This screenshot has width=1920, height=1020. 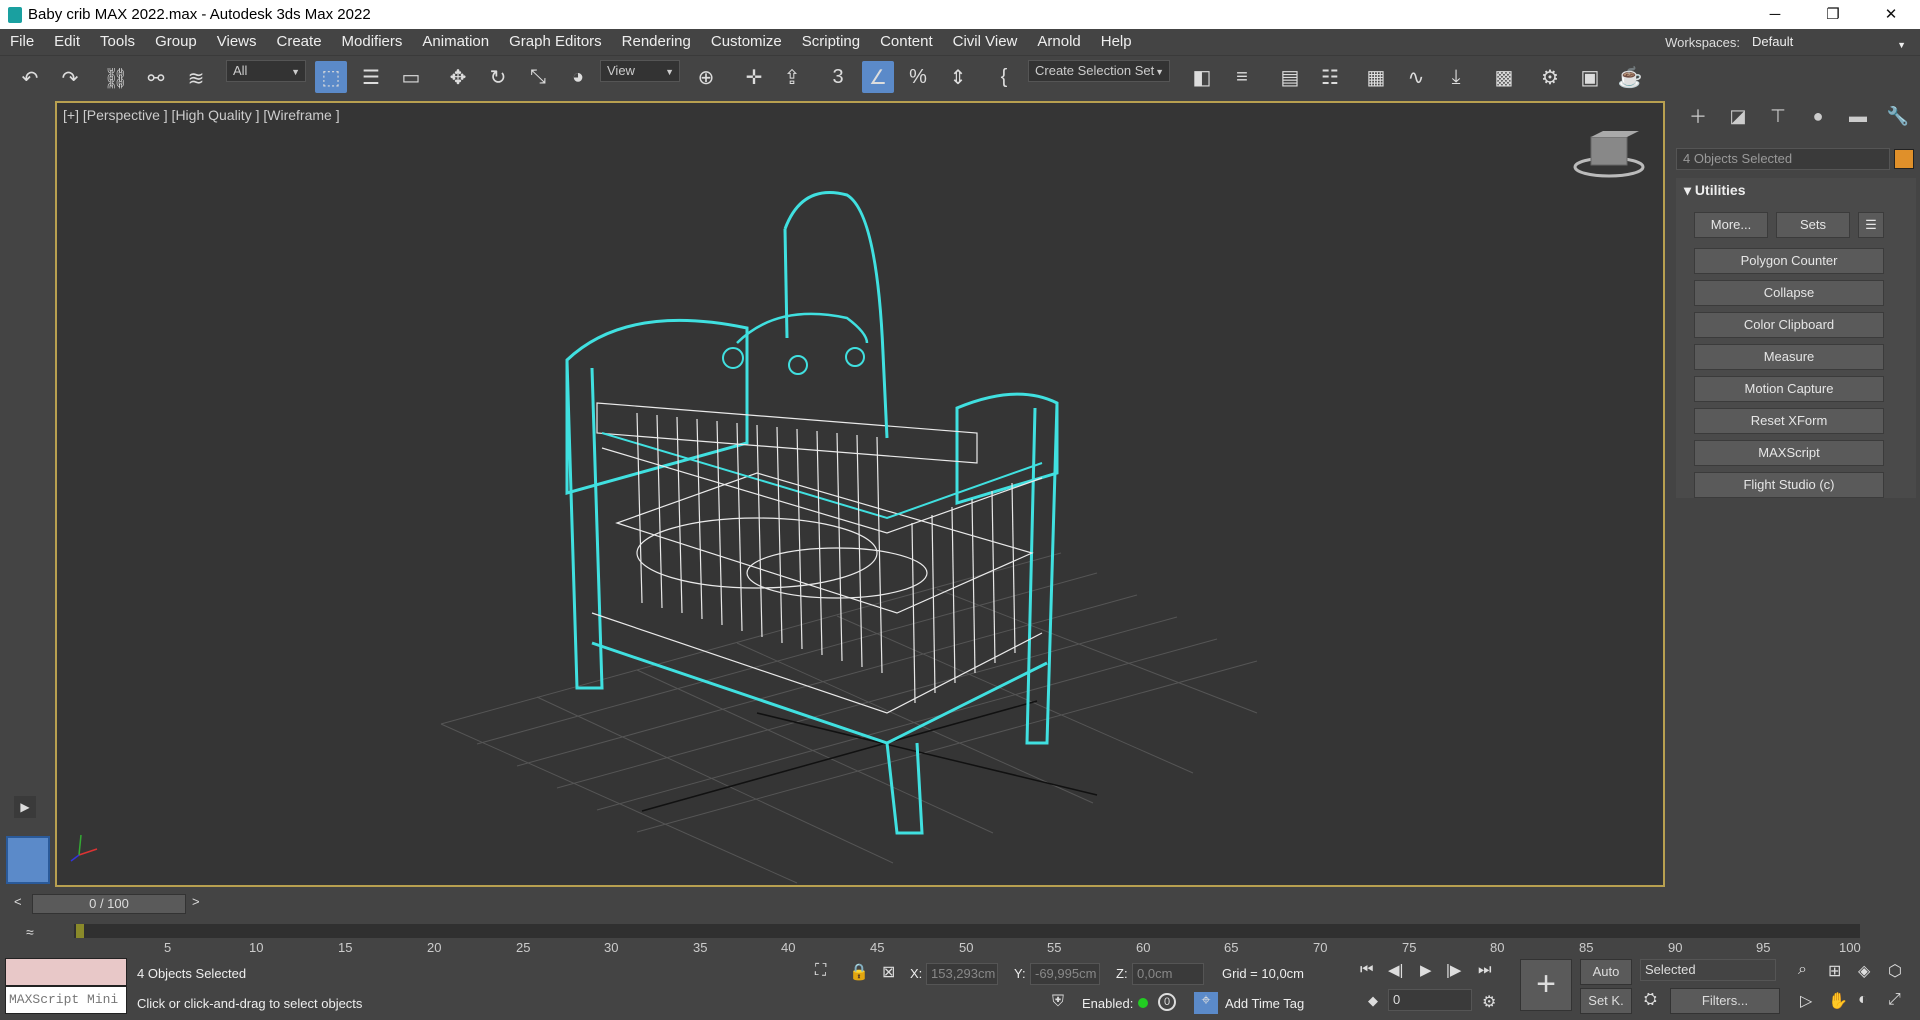 I want to click on menu-customize: Customize, so click(x=746, y=42).